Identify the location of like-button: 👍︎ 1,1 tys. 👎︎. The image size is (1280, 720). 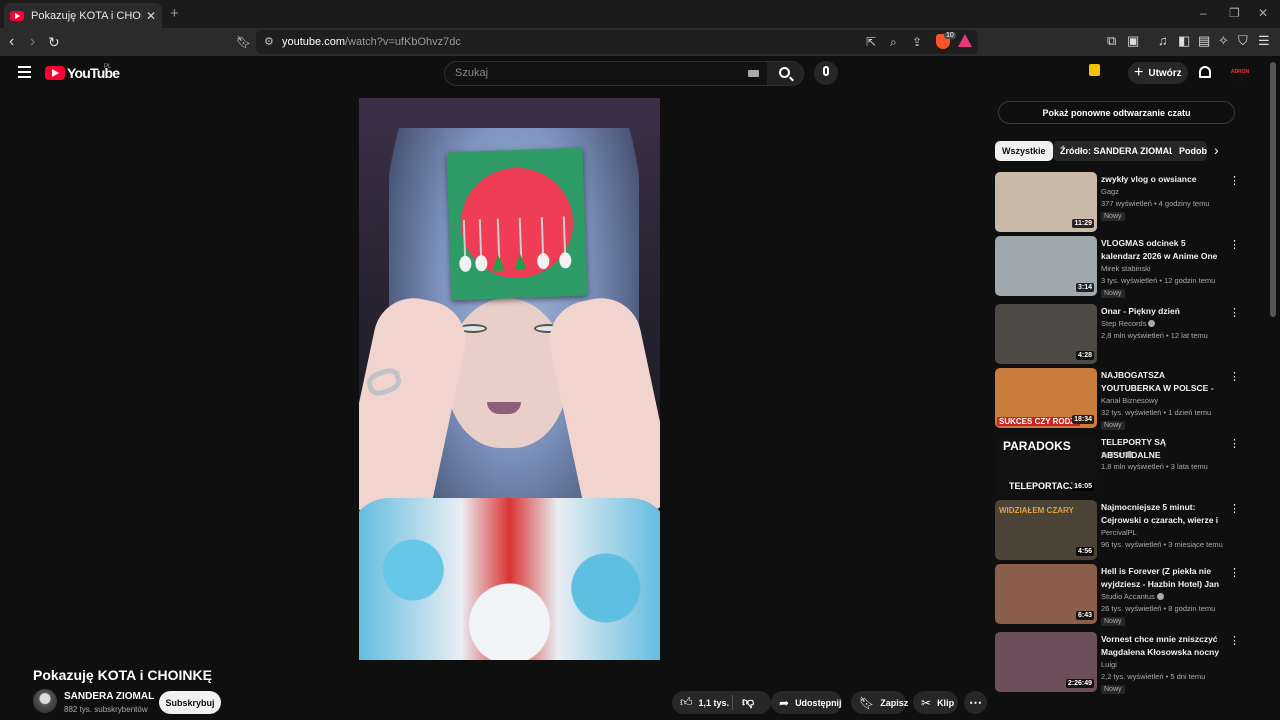
(721, 702).